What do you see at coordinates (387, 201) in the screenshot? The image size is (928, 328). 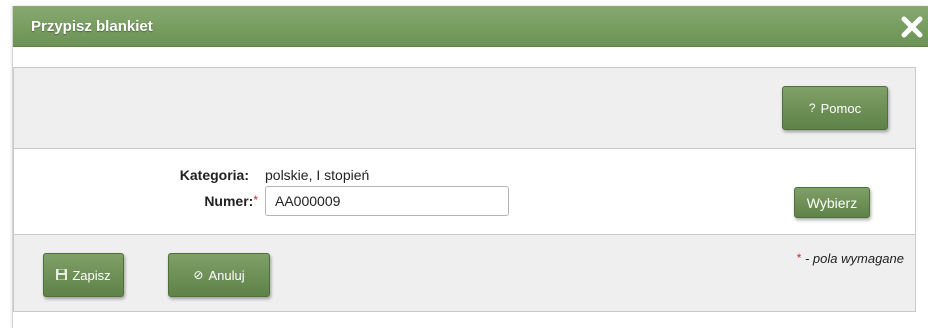 I see `number-input` at bounding box center [387, 201].